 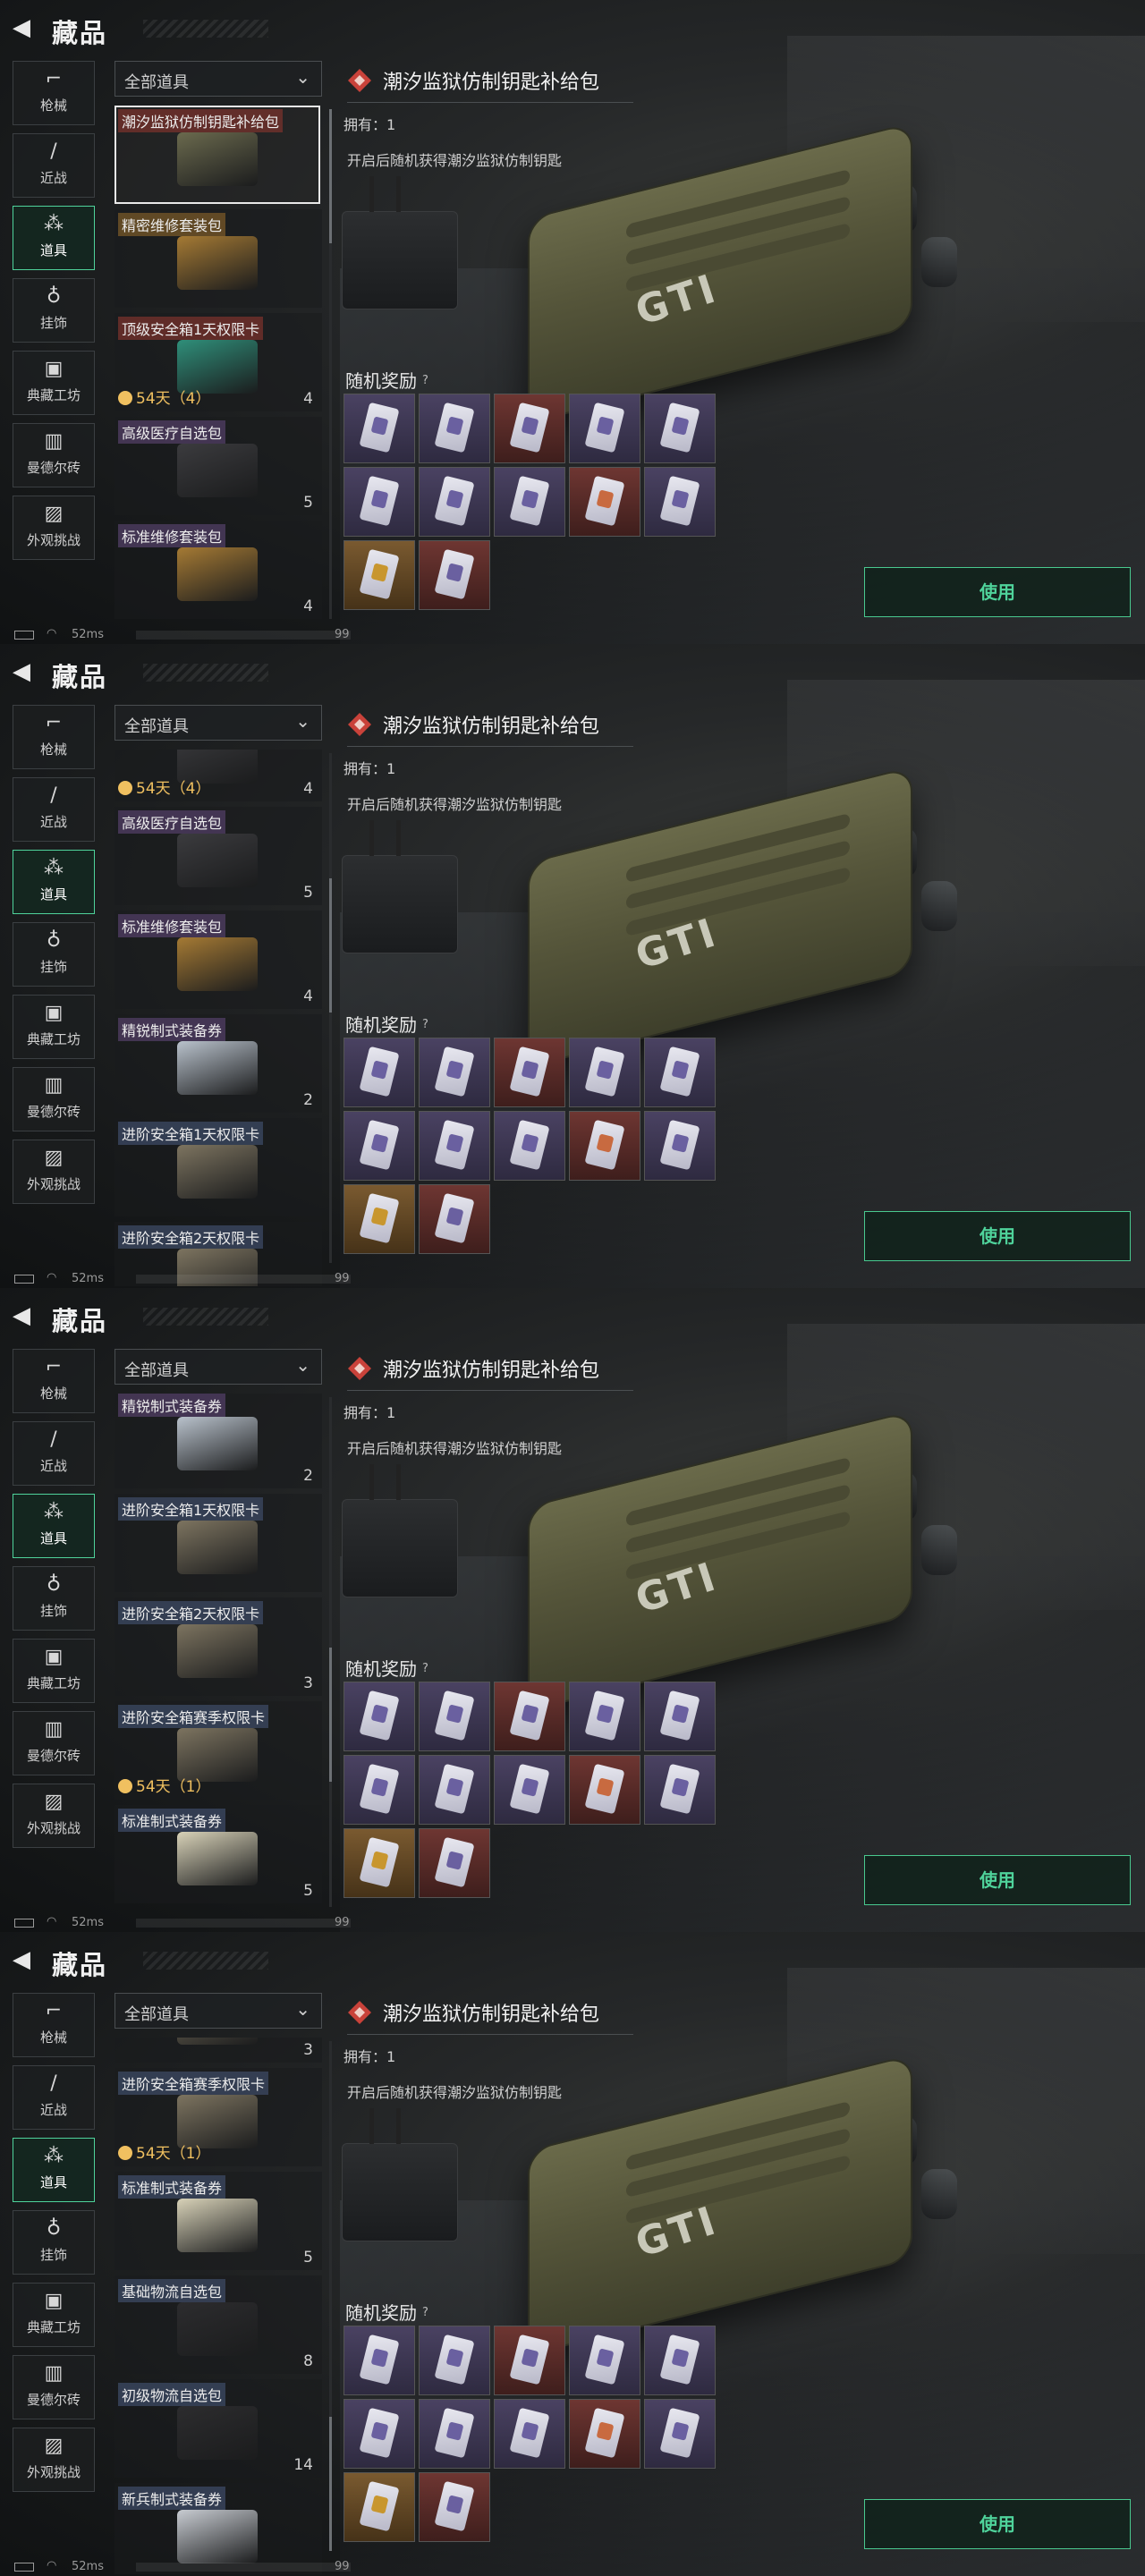 I want to click on item-card: 精密维修套装包, so click(x=218, y=258).